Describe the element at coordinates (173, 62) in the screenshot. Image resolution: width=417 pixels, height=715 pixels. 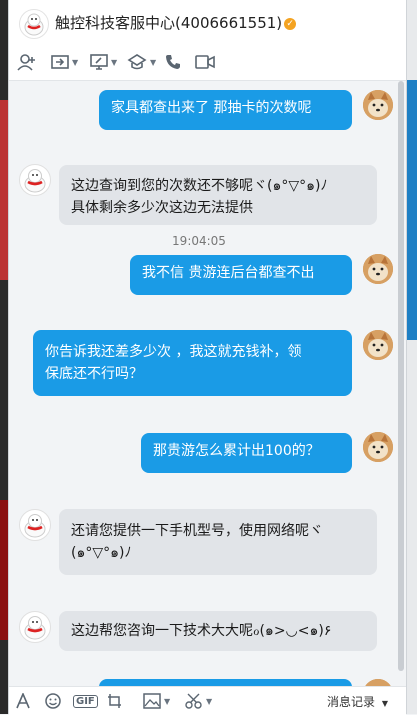
I see `phone-icon` at that location.